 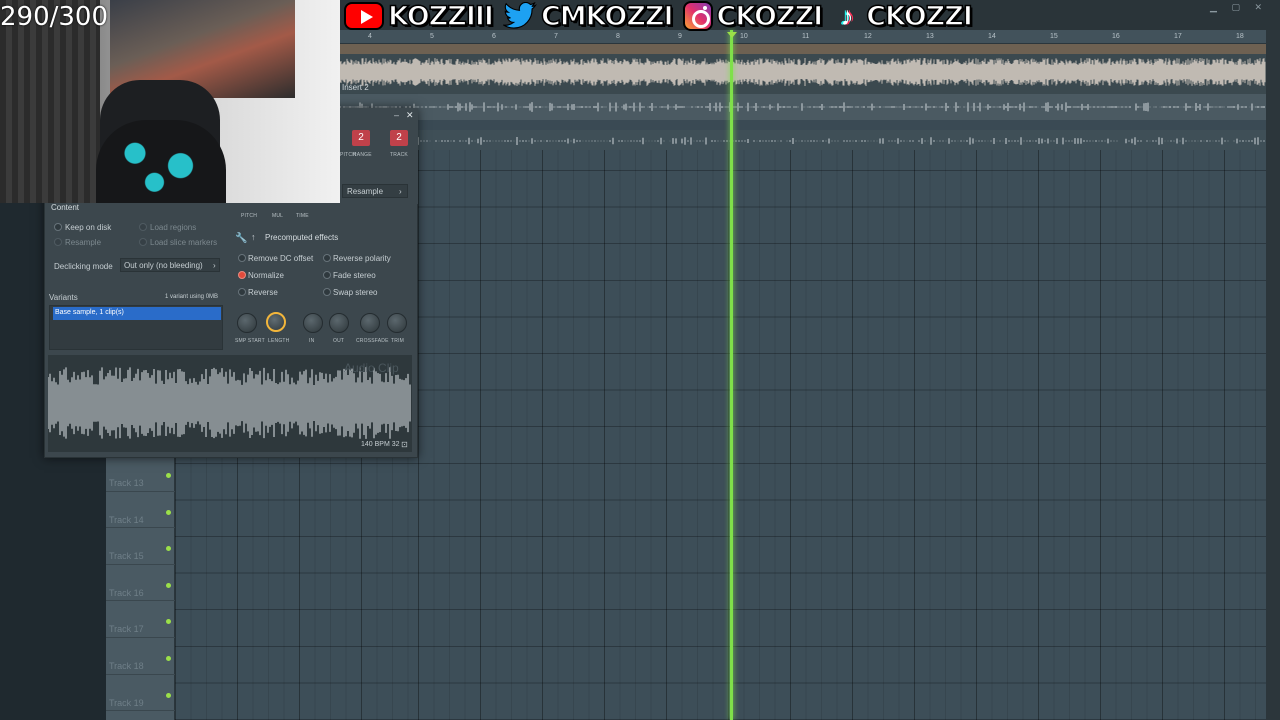 I want to click on load-slice-markers-label: Load slice markers, so click(x=184, y=242).